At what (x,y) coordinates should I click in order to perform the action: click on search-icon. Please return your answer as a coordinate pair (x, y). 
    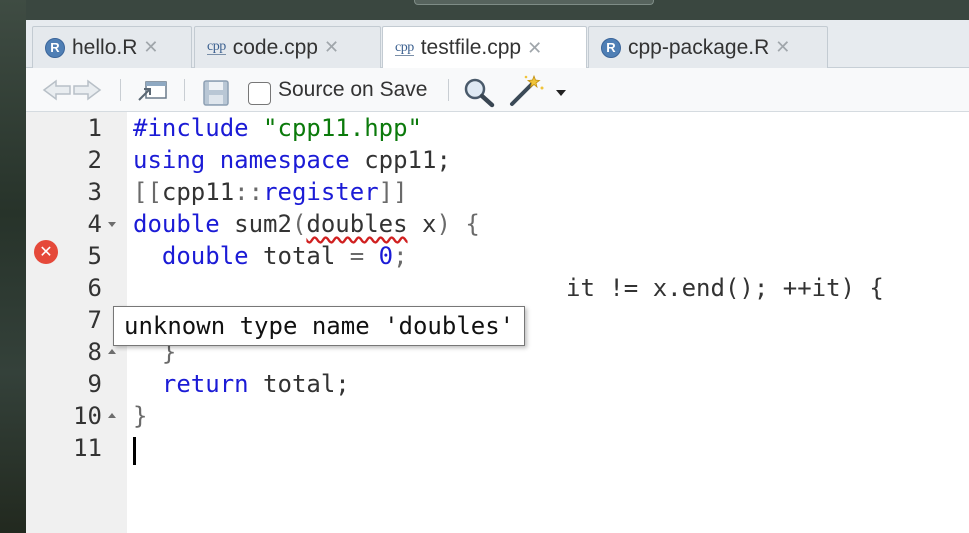
    Looking at the image, I should click on (479, 92).